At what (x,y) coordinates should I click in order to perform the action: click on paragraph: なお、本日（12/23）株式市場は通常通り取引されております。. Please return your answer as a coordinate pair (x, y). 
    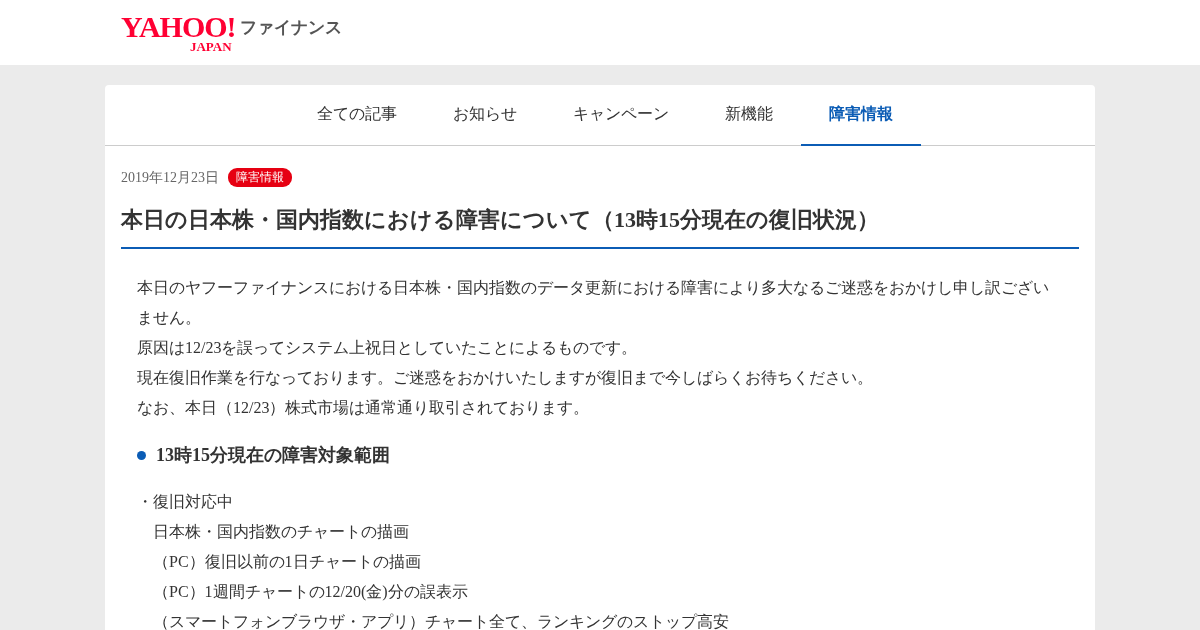
    Looking at the image, I should click on (364, 408).